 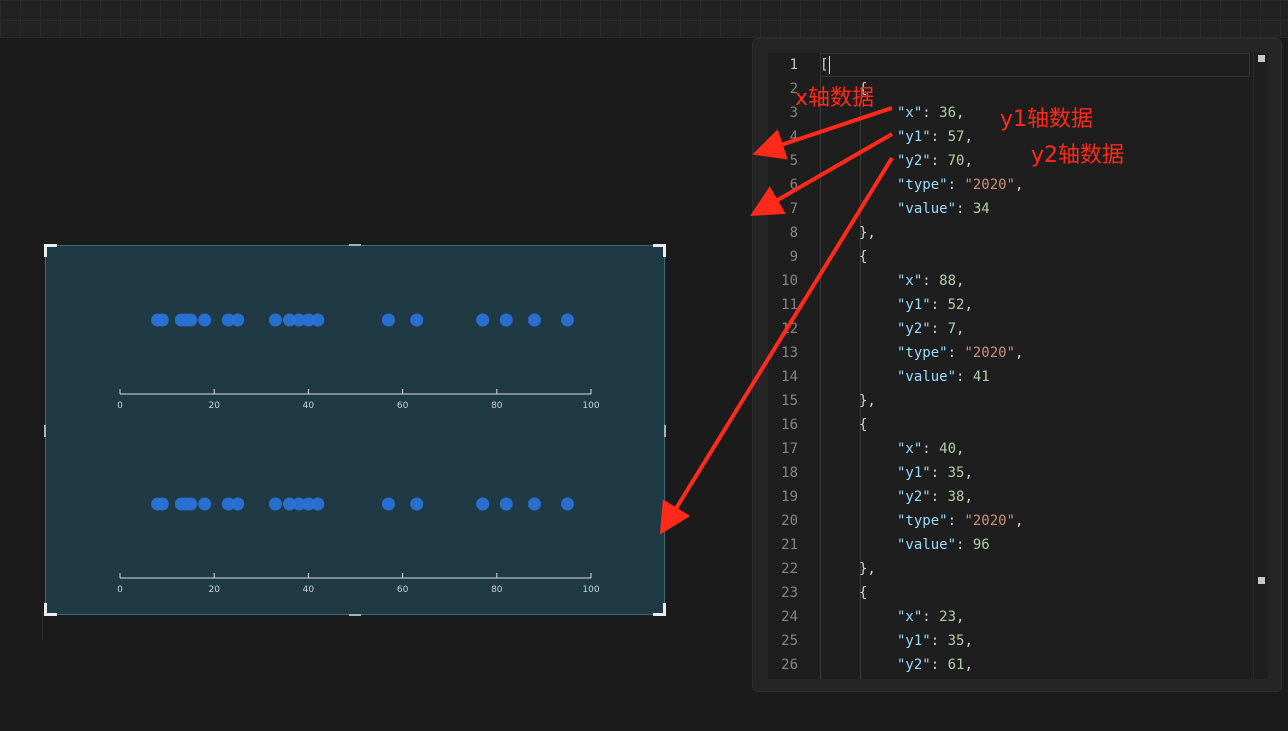 I want to click on annotation-y2-label: y2轴数据, so click(x=1078, y=155).